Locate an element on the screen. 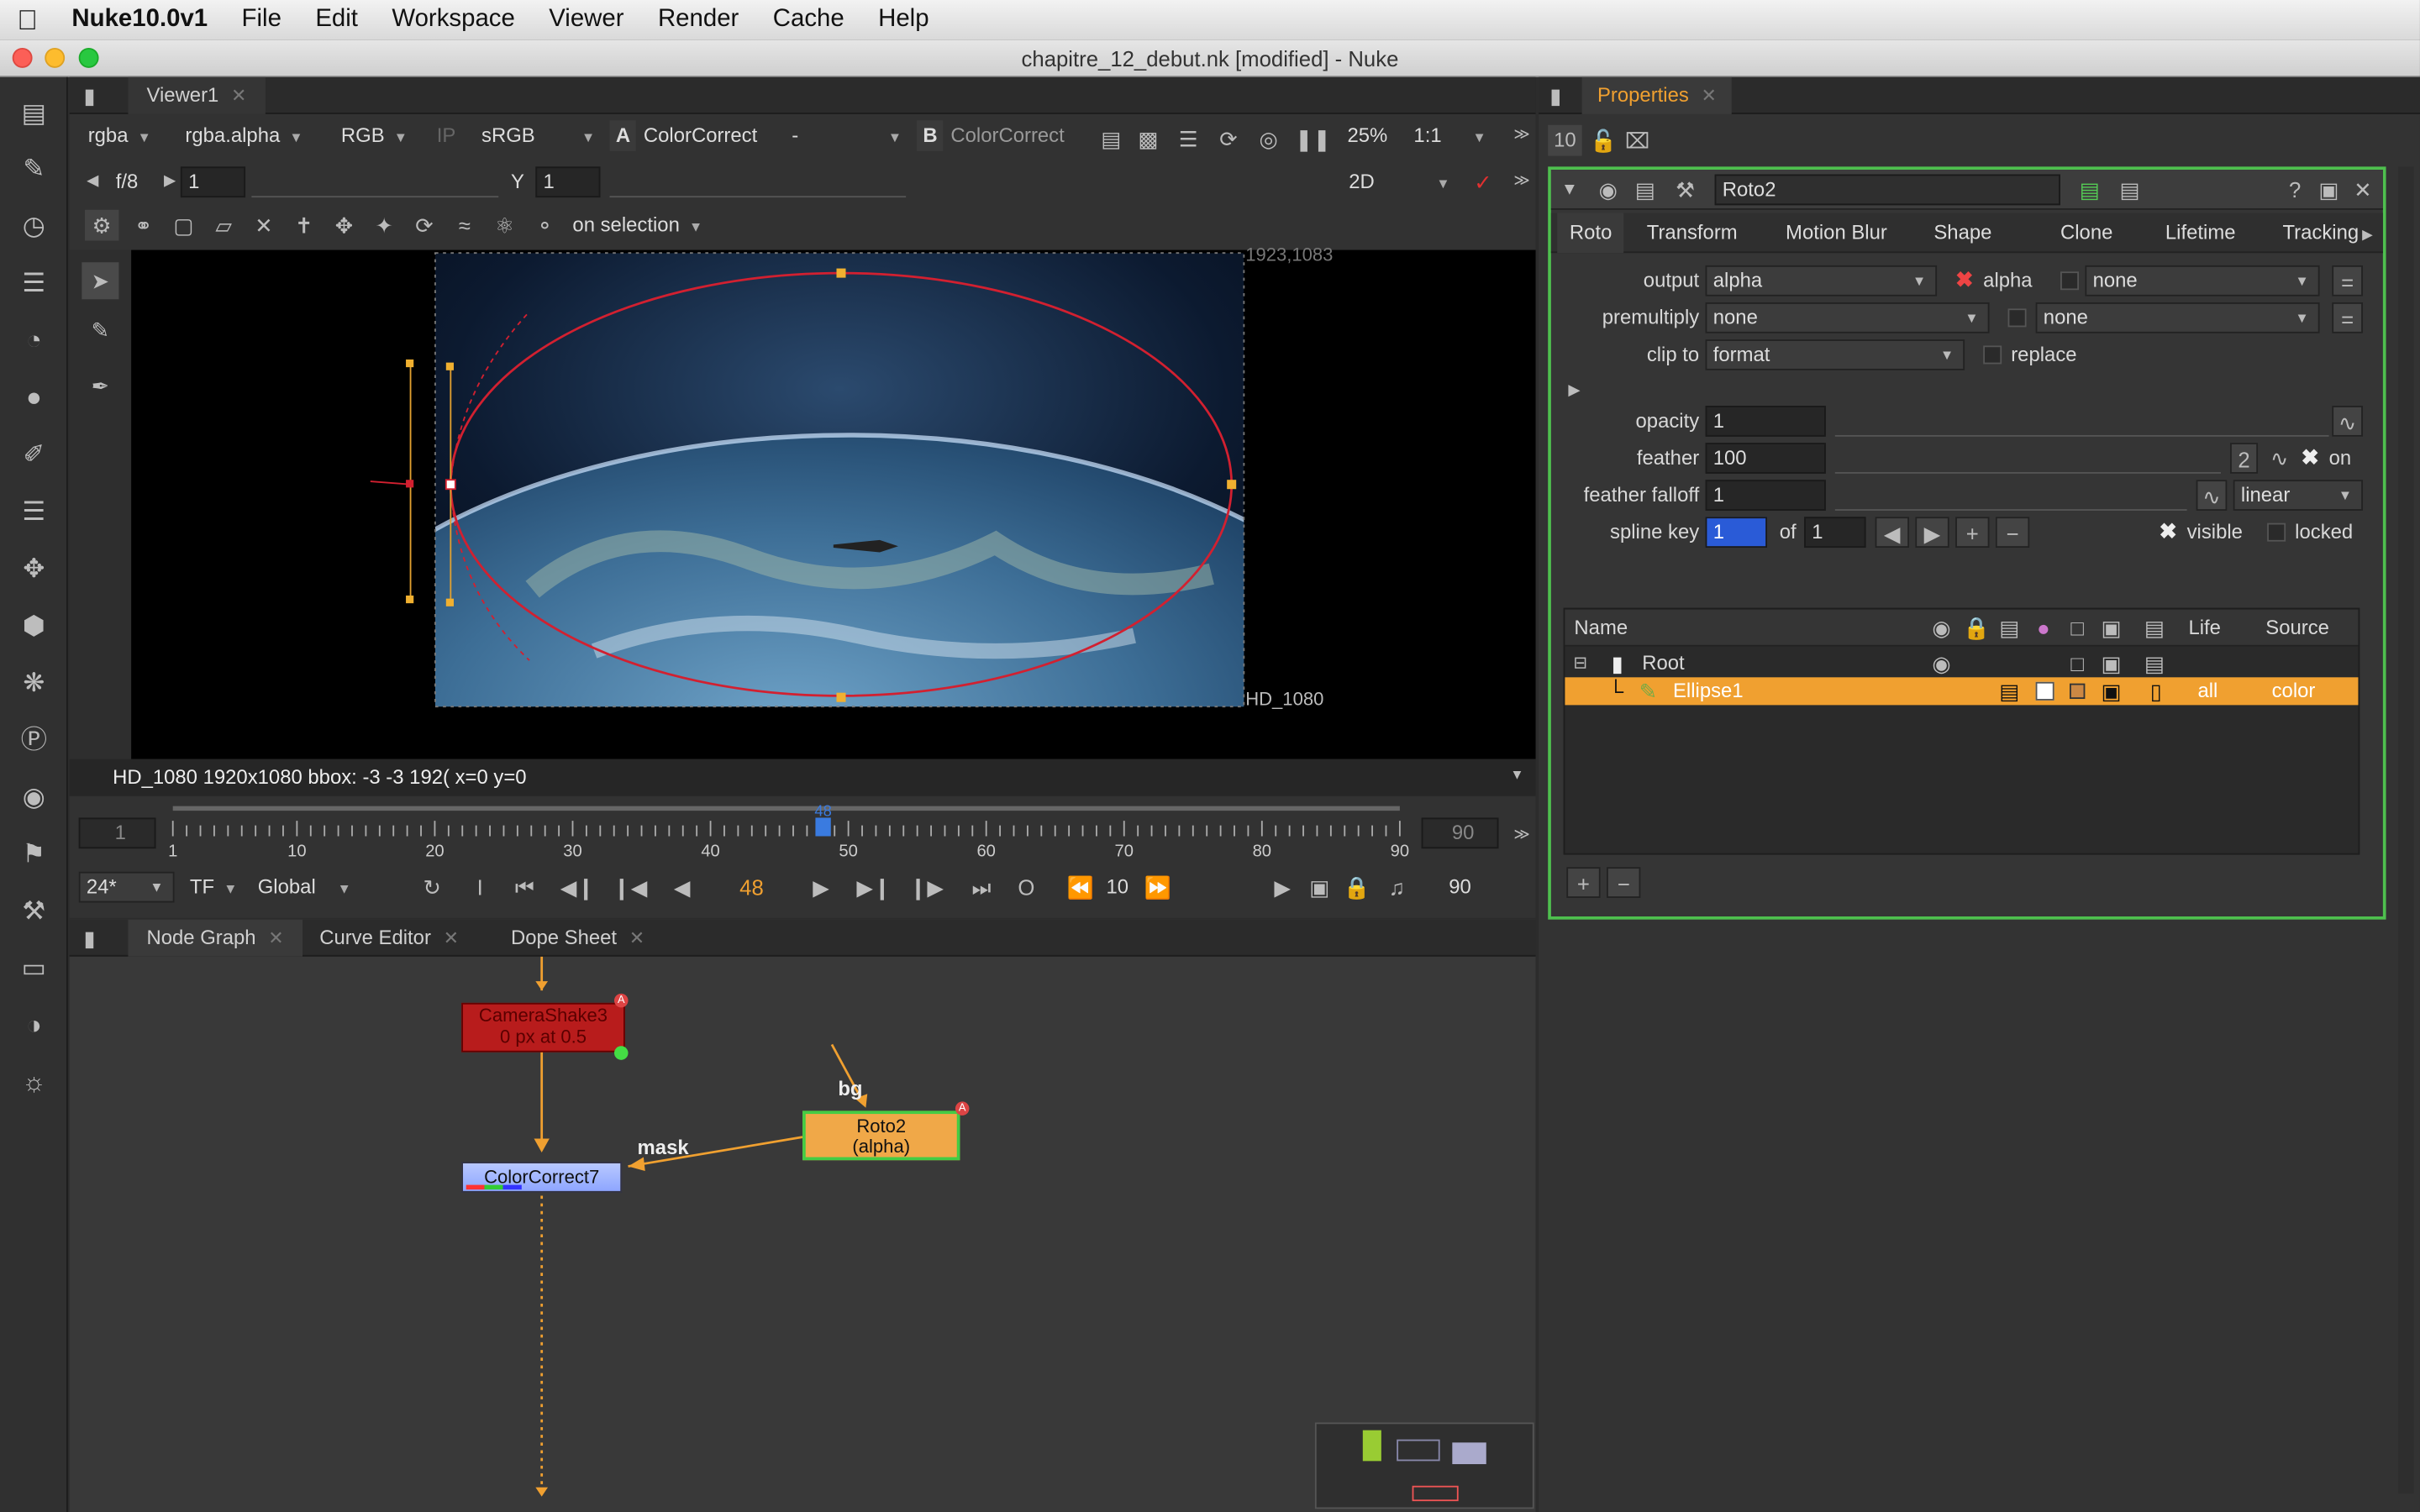  premultiply-dropdown: none ▼ is located at coordinates (1848, 317).